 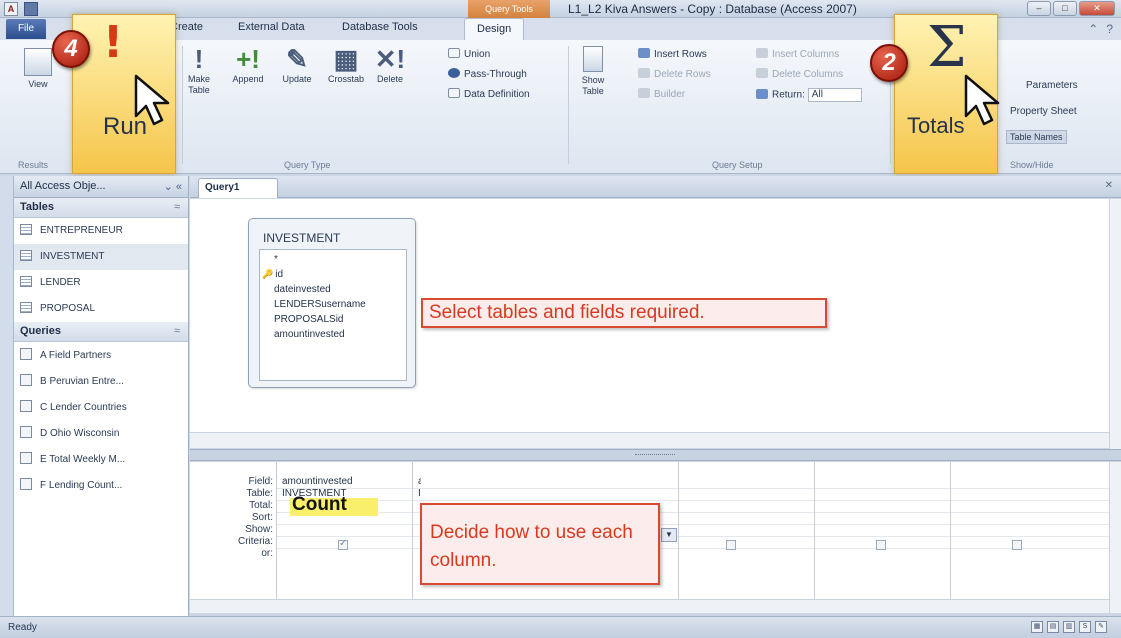 I want to click on nav-section-tables: Tables ≈, so click(x=101, y=208).